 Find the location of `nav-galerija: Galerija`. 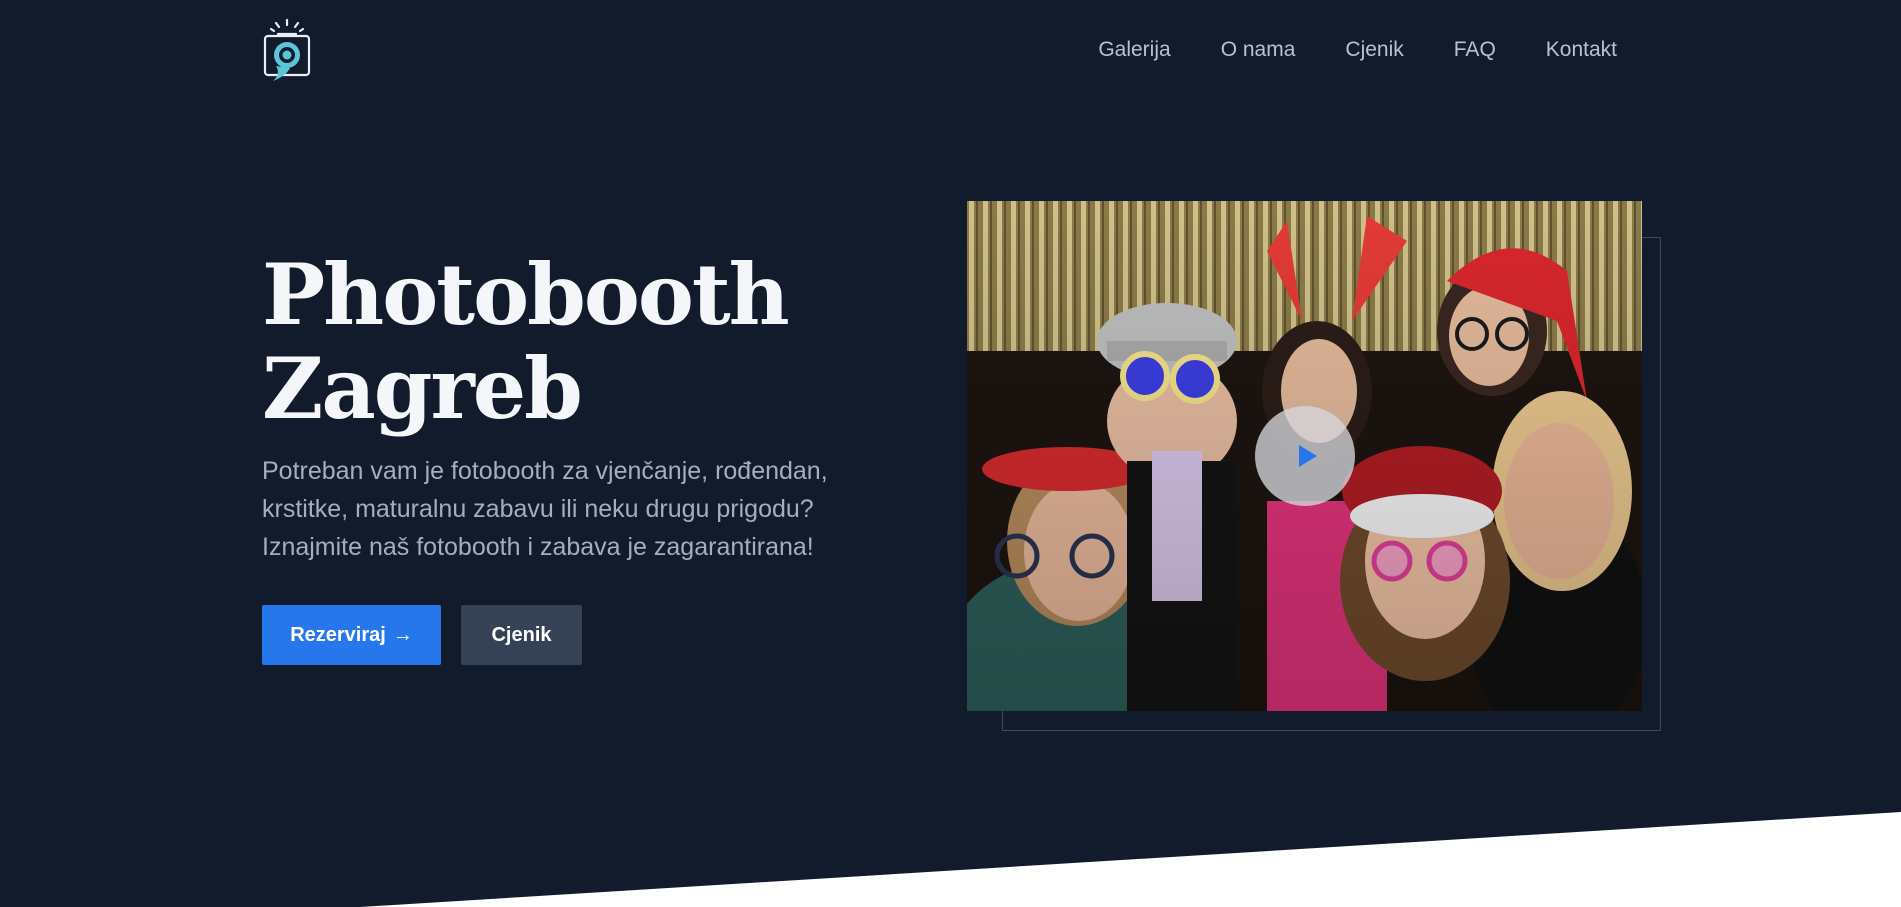

nav-galerija: Galerija is located at coordinates (1134, 50).